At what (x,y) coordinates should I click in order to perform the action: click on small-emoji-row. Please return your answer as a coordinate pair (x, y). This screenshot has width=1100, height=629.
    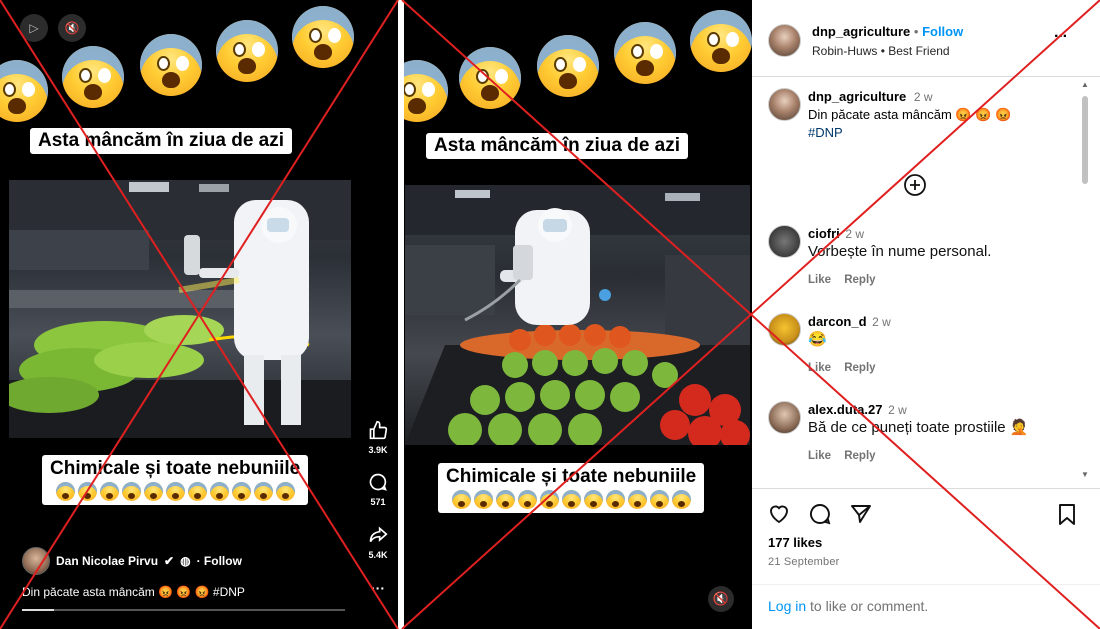
    Looking at the image, I should click on (571, 499).